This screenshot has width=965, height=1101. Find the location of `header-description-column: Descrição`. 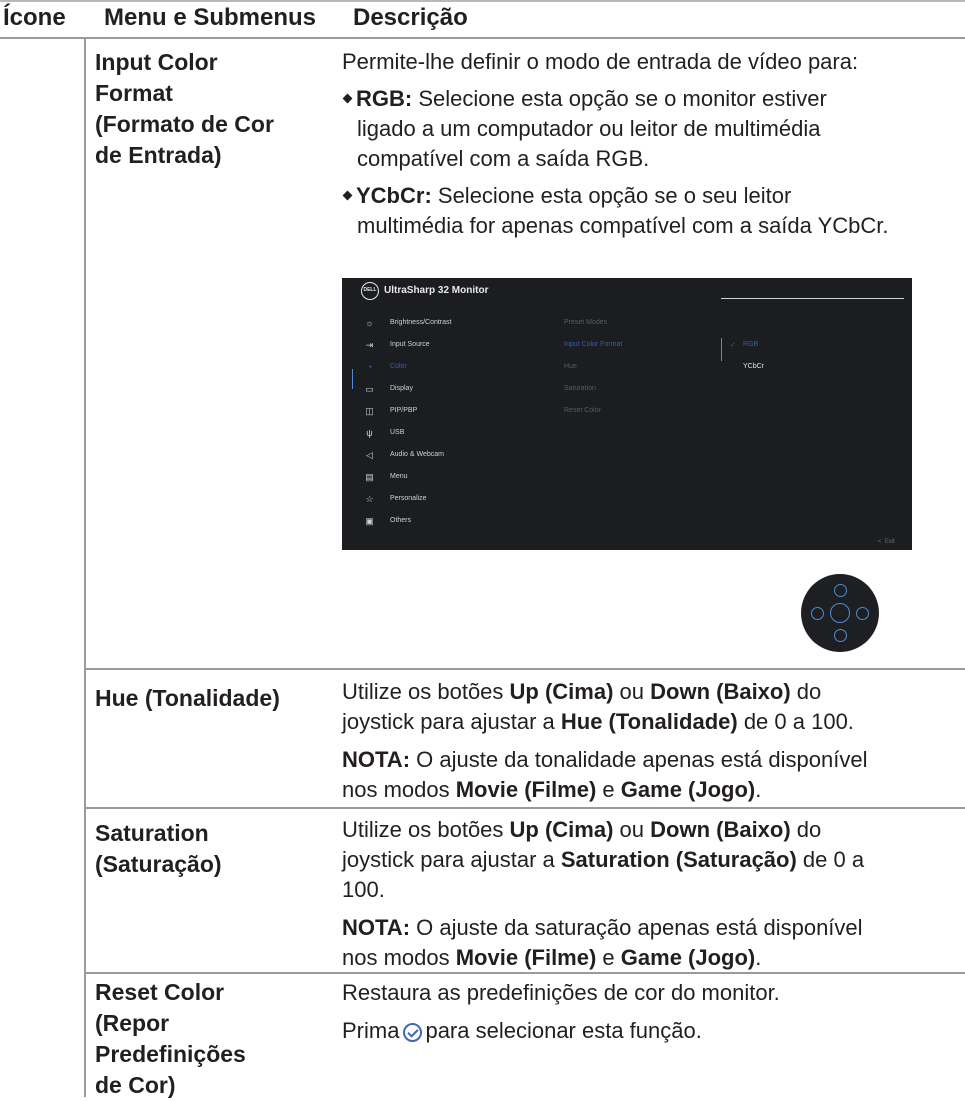

header-description-column: Descrição is located at coordinates (410, 17).